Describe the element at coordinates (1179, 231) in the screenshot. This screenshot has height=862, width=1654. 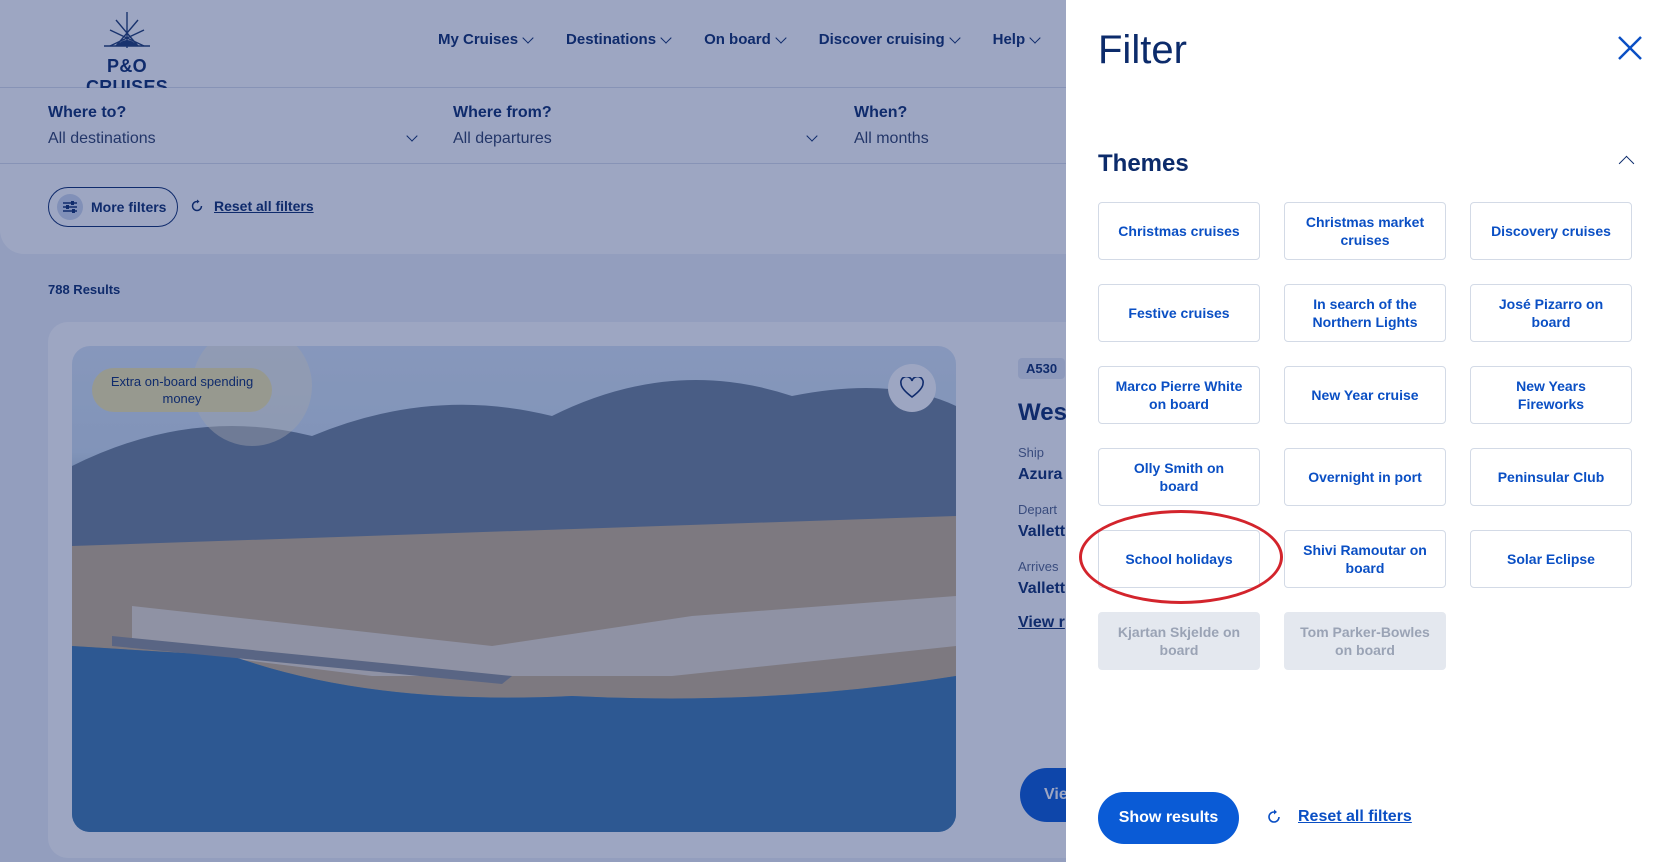
I see `theme-christmas-cruises: Christmas cruises` at that location.